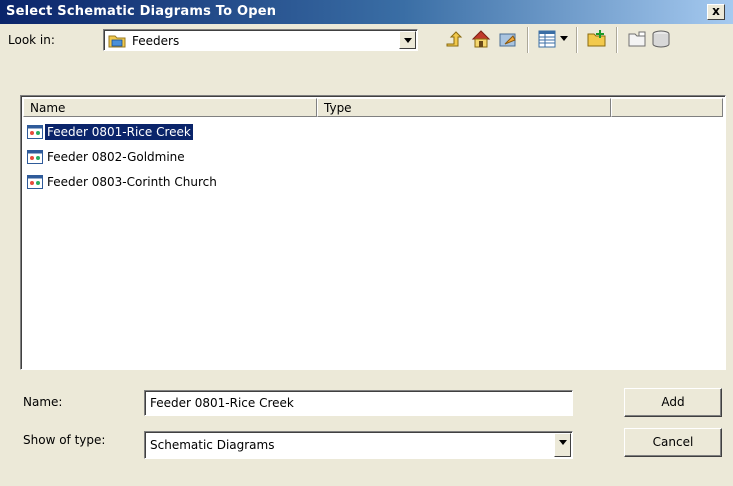 This screenshot has width=733, height=486. Describe the element at coordinates (481, 39) in the screenshot. I see `home-icon` at that location.